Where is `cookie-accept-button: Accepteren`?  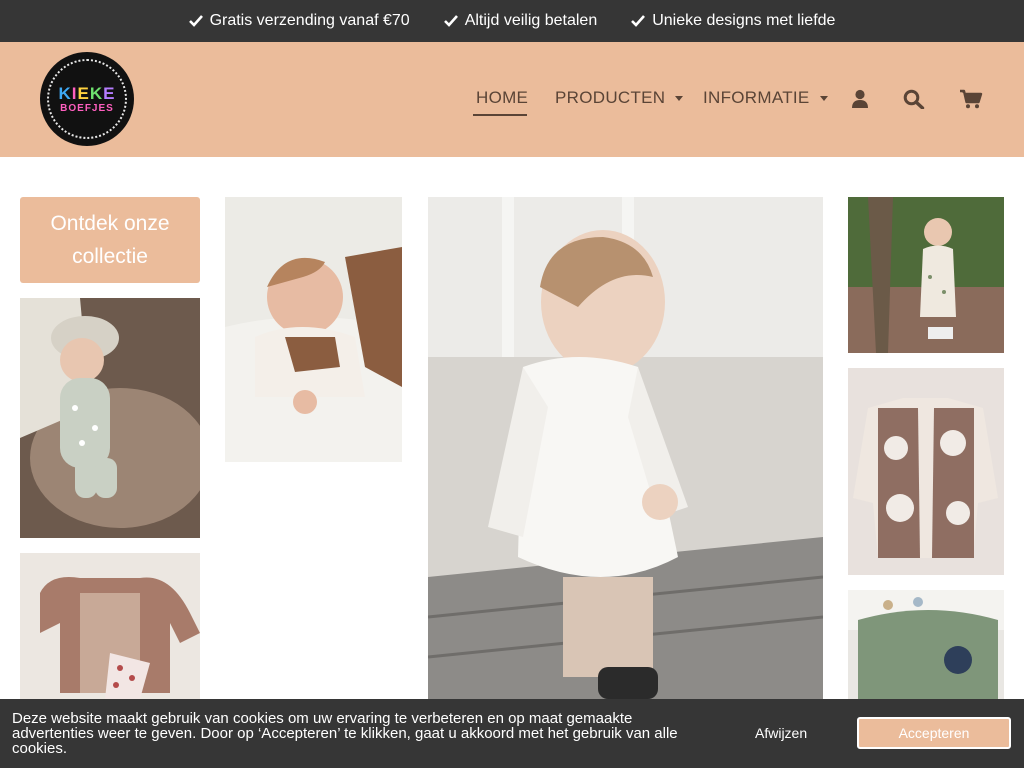 cookie-accept-button: Accepteren is located at coordinates (934, 733).